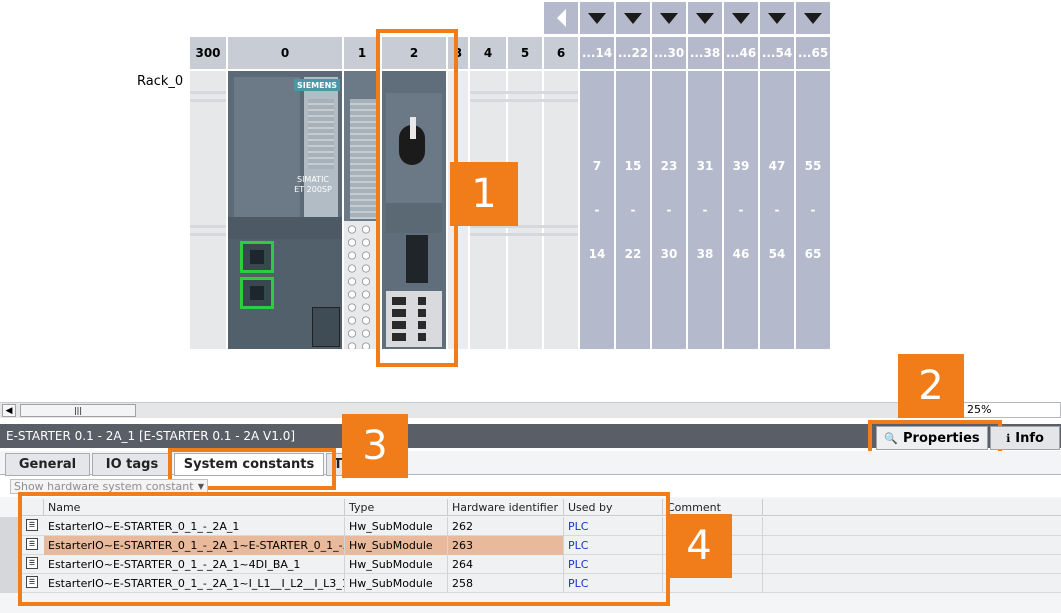  I want to click on zoom-field: 25%, so click(1010, 410).